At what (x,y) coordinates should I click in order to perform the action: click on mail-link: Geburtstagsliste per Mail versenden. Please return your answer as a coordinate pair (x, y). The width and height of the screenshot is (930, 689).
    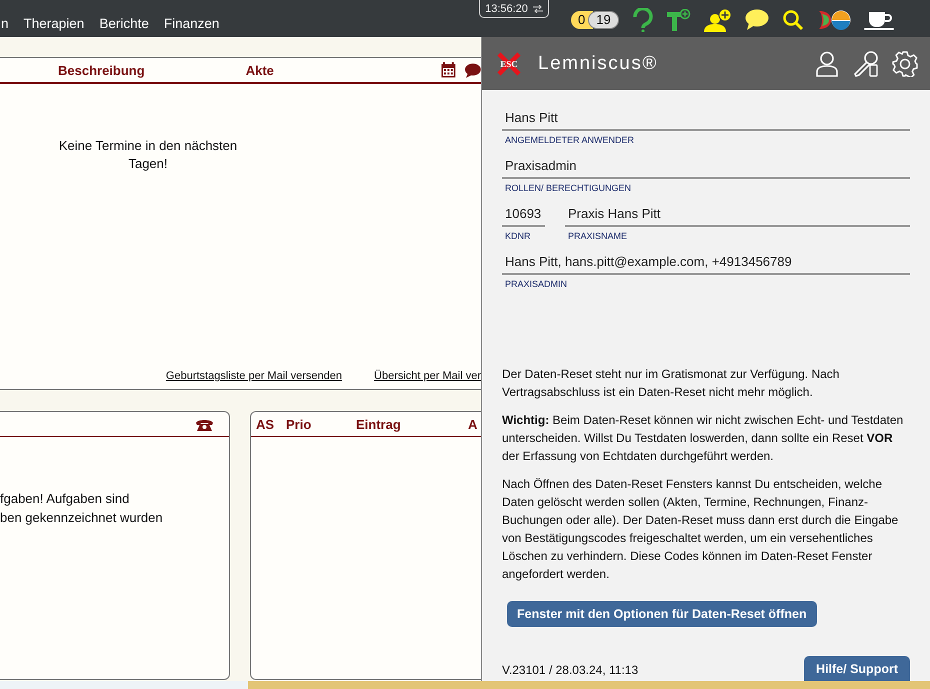
    Looking at the image, I should click on (254, 376).